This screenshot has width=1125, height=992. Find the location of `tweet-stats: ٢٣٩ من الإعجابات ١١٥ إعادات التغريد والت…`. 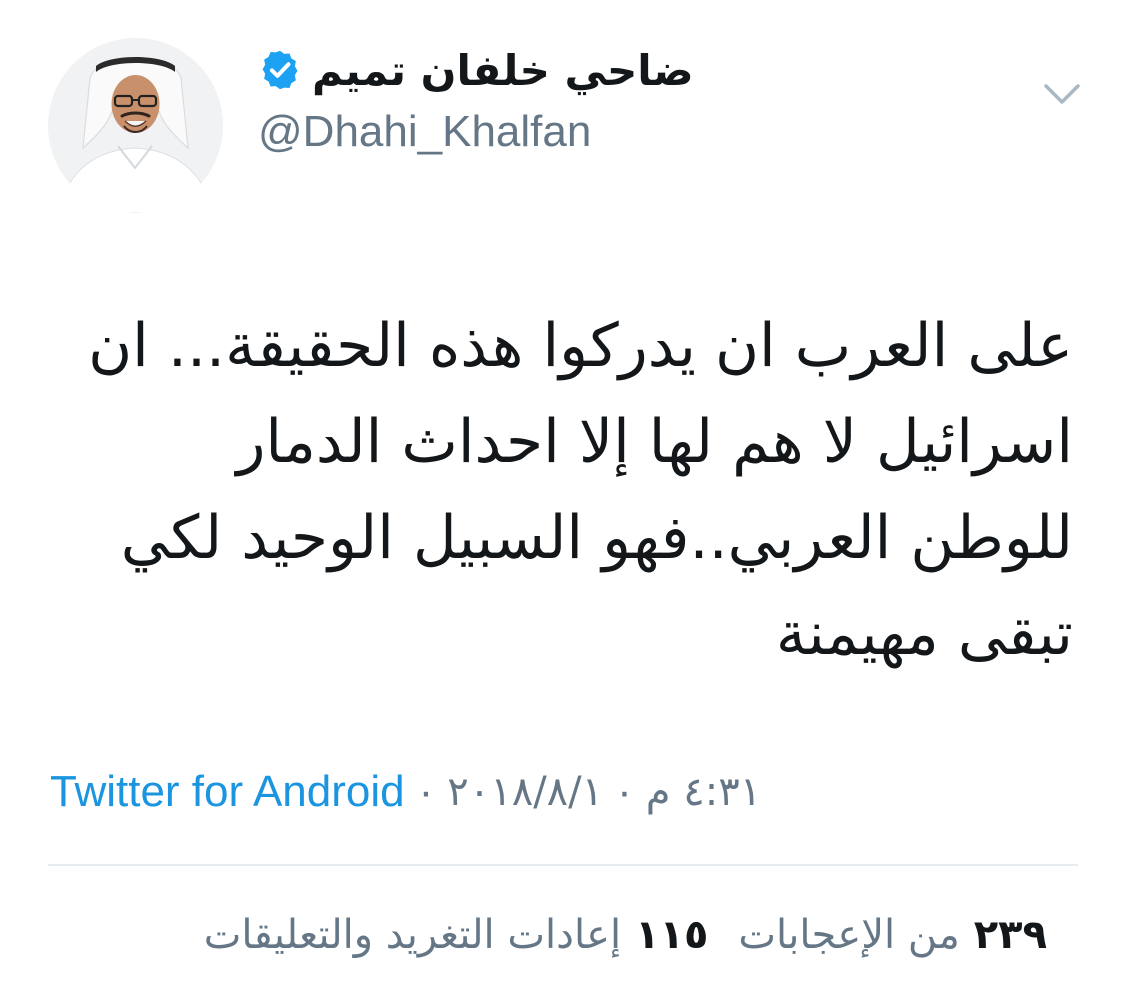

tweet-stats: ٢٣٩ من الإعجابات ١١٥ إعادات التغريد والت… is located at coordinates (625, 935).